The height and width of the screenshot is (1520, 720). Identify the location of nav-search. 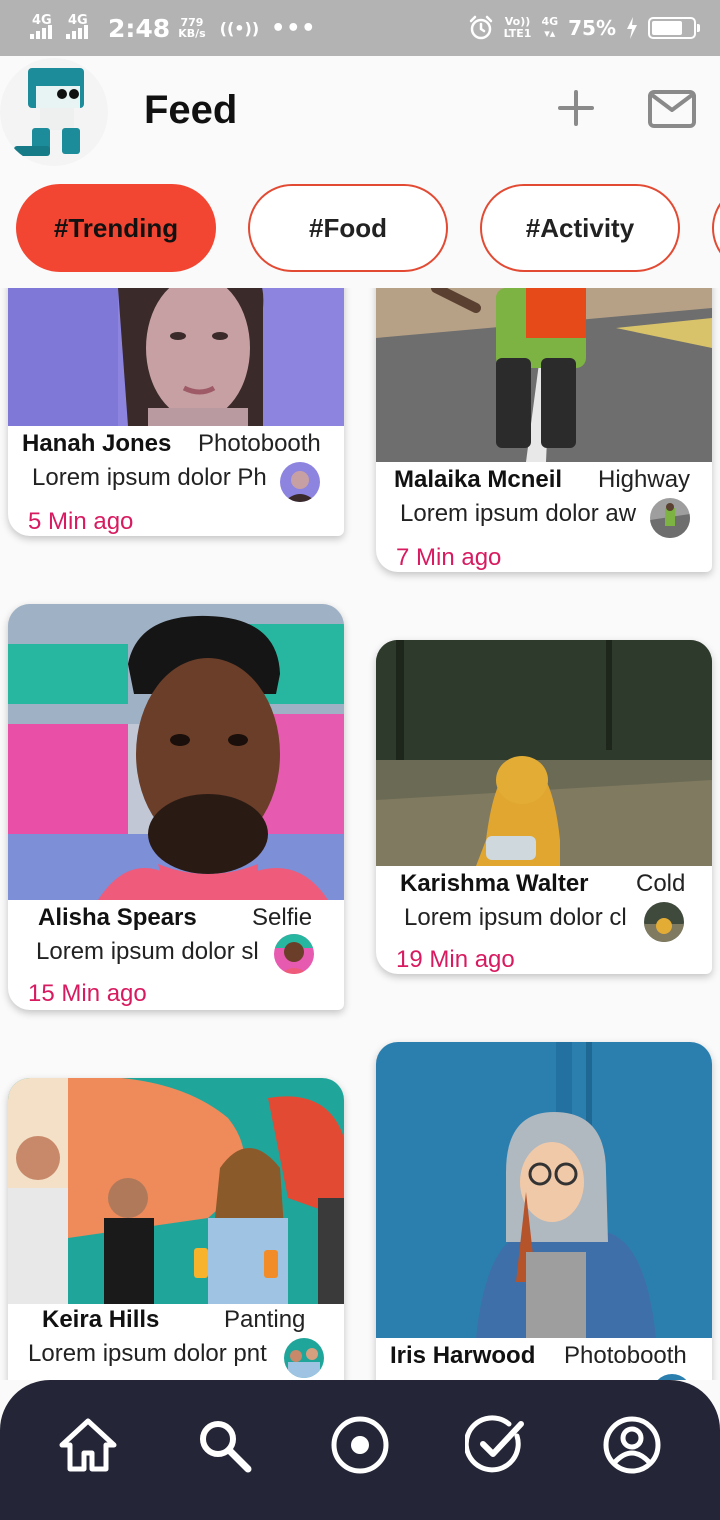
(224, 1445).